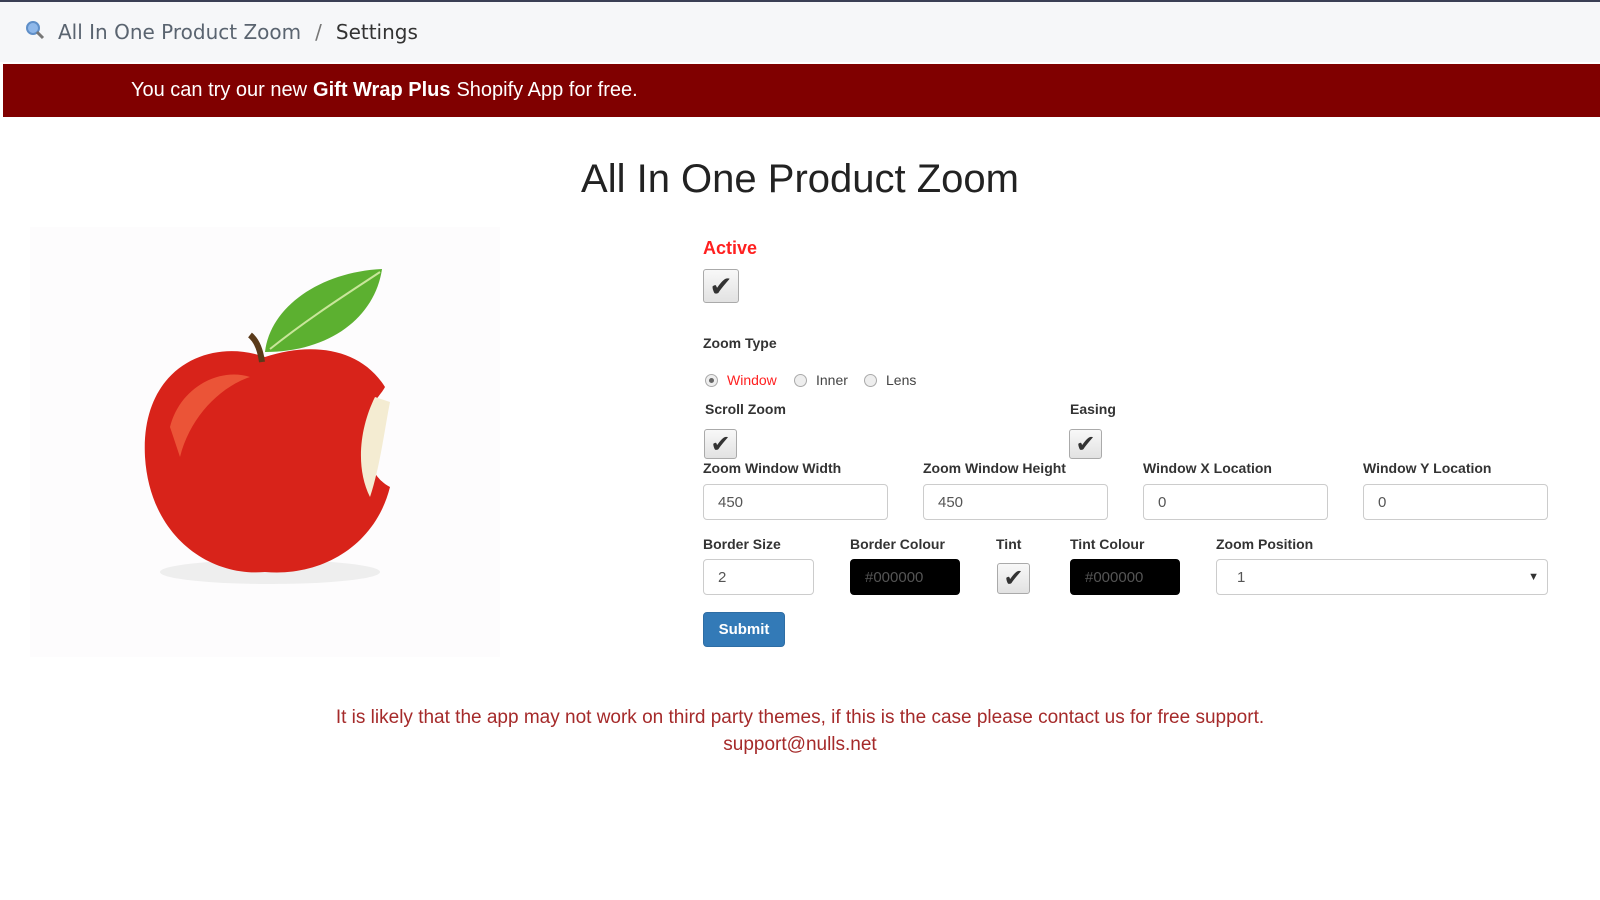 The height and width of the screenshot is (900, 1600). I want to click on zoom-position-select: 1 ▼, so click(1382, 577).